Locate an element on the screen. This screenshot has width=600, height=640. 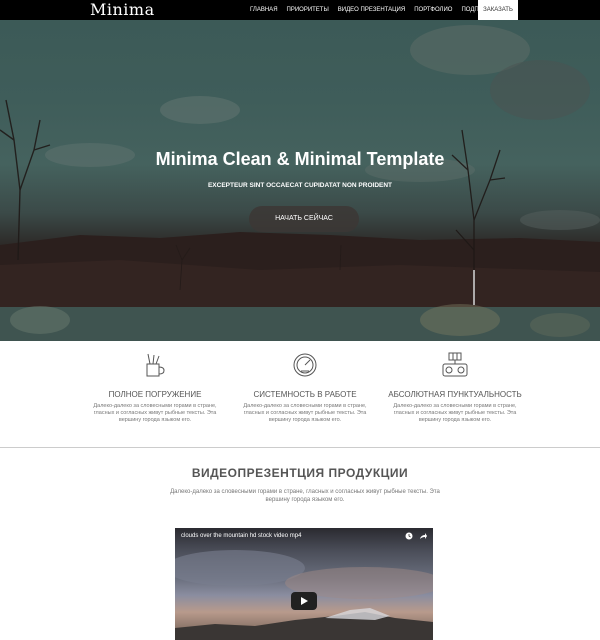
video-section-title: ВИДЕОПРЕЗЕНТЦИЯ ПРОДУКЦИИ is located at coordinates (300, 473).